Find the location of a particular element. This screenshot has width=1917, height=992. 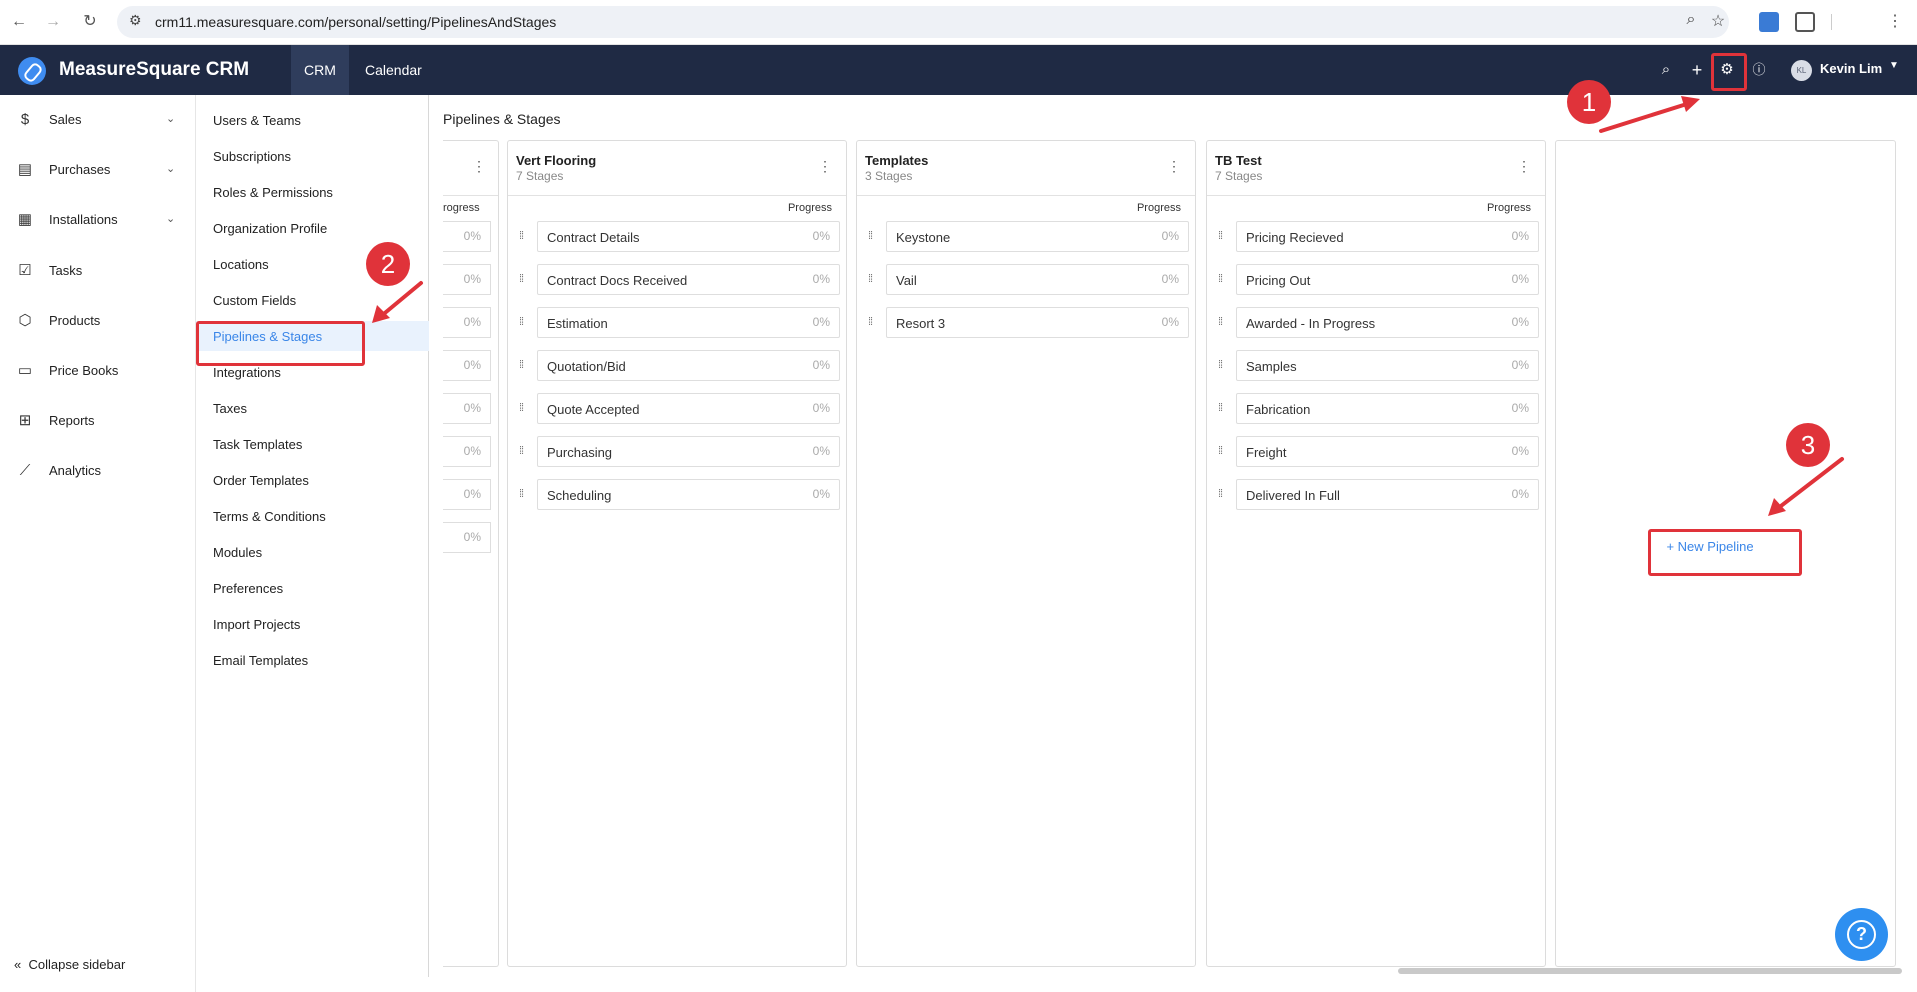

reload-icon: ↻ is located at coordinates (90, 22).